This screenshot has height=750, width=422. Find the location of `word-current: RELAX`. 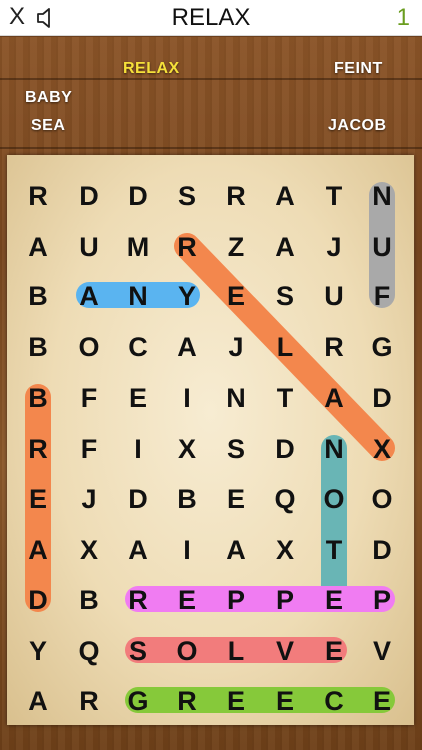

word-current: RELAX is located at coordinates (151, 68).